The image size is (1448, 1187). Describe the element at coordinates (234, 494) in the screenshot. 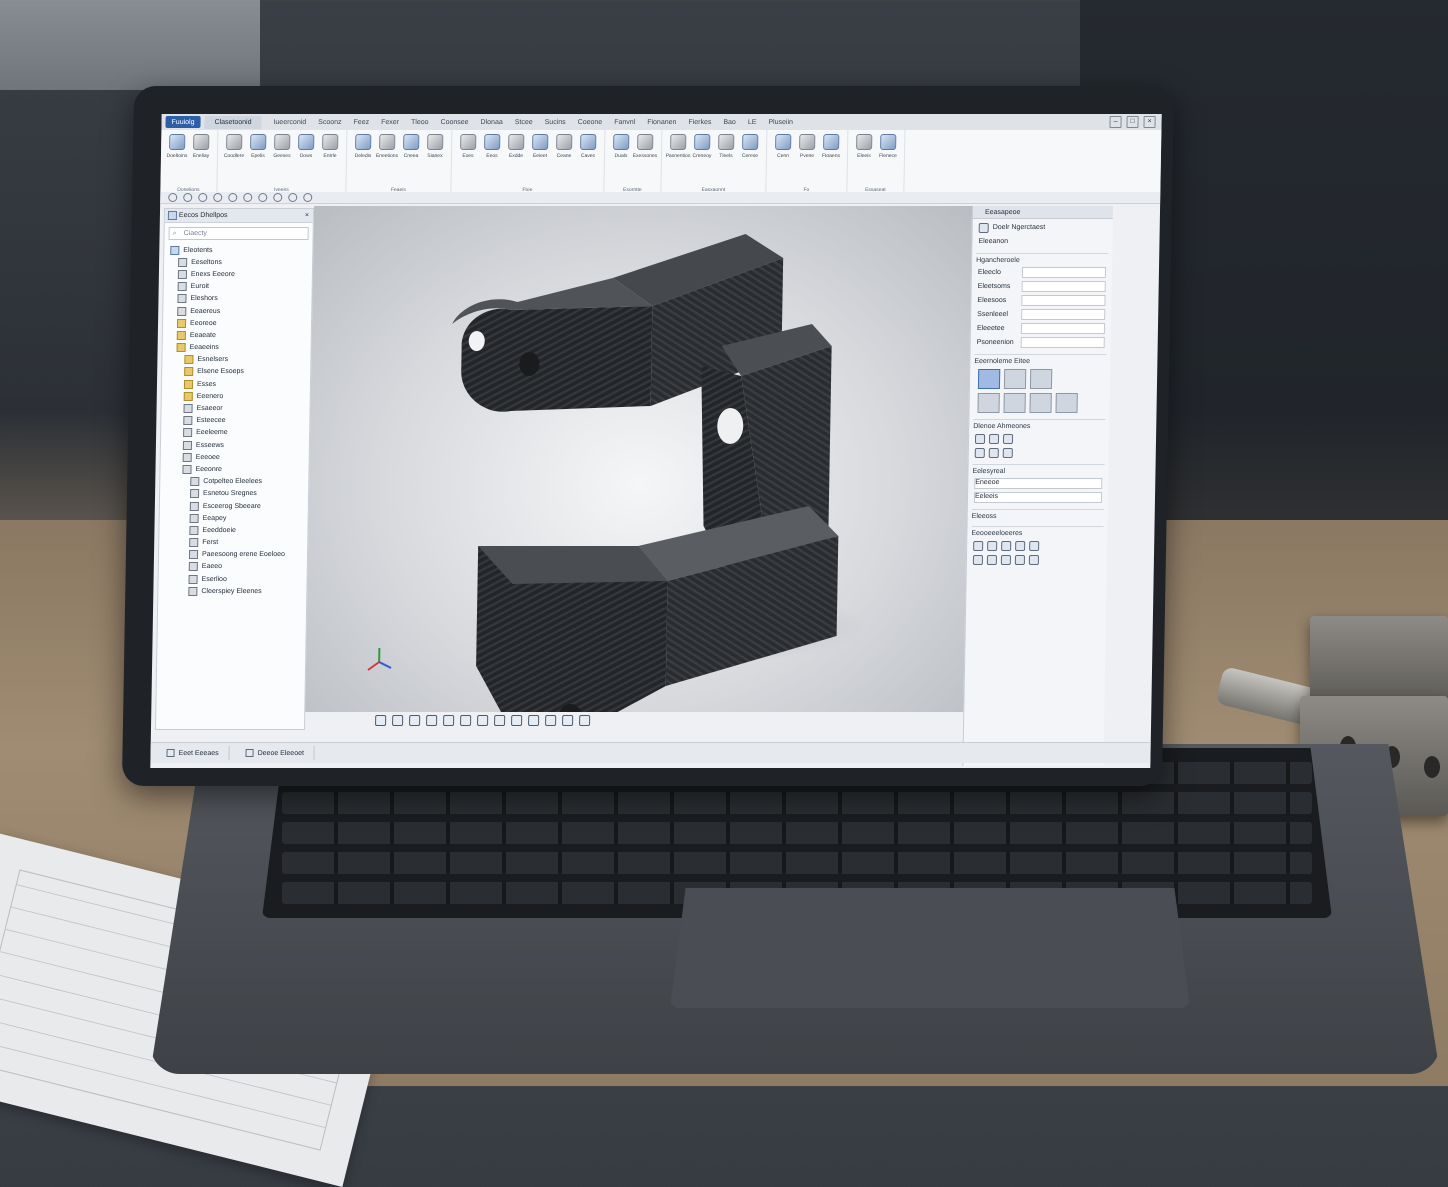

I see `tree-item: Esnetou Sregnes` at that location.